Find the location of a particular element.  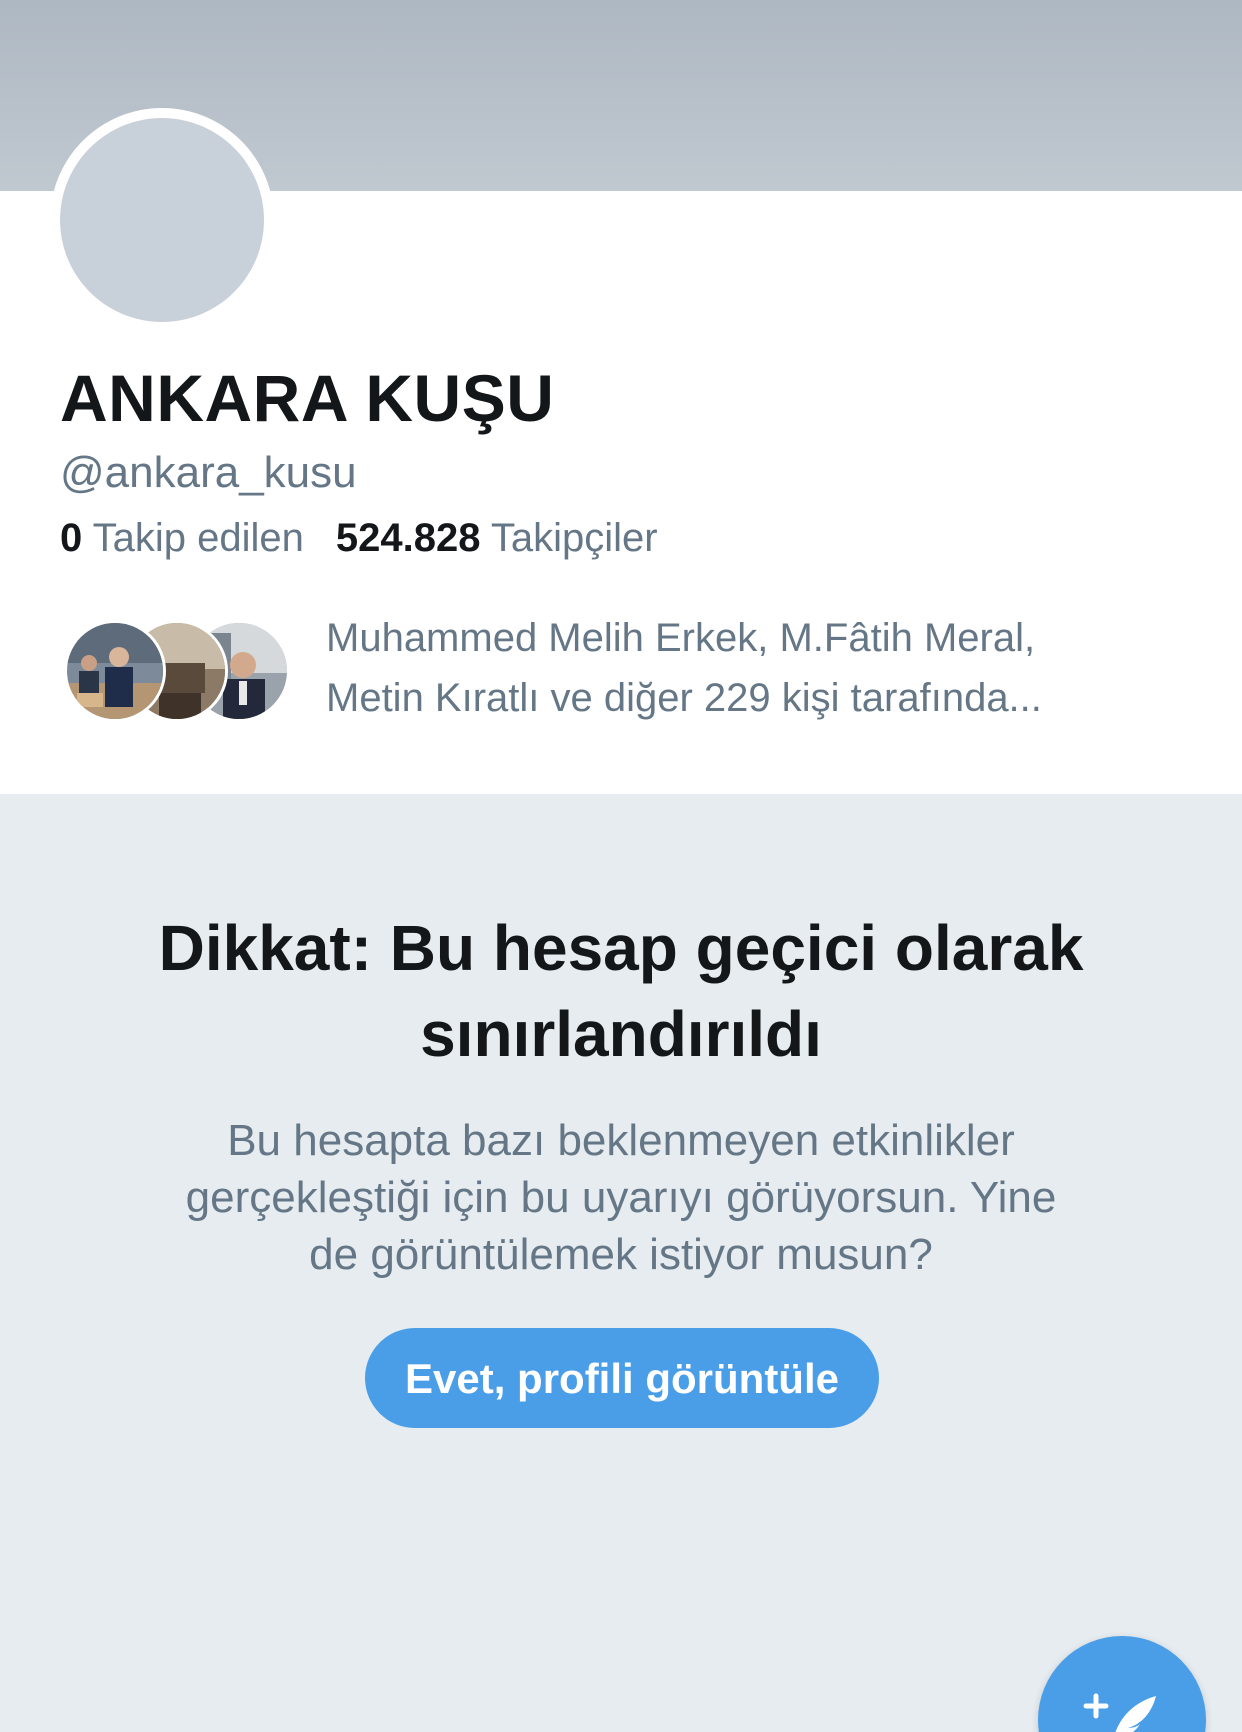

warning-title-line: Dikkat: Bu hesap geçici olarak is located at coordinates (621, 948).